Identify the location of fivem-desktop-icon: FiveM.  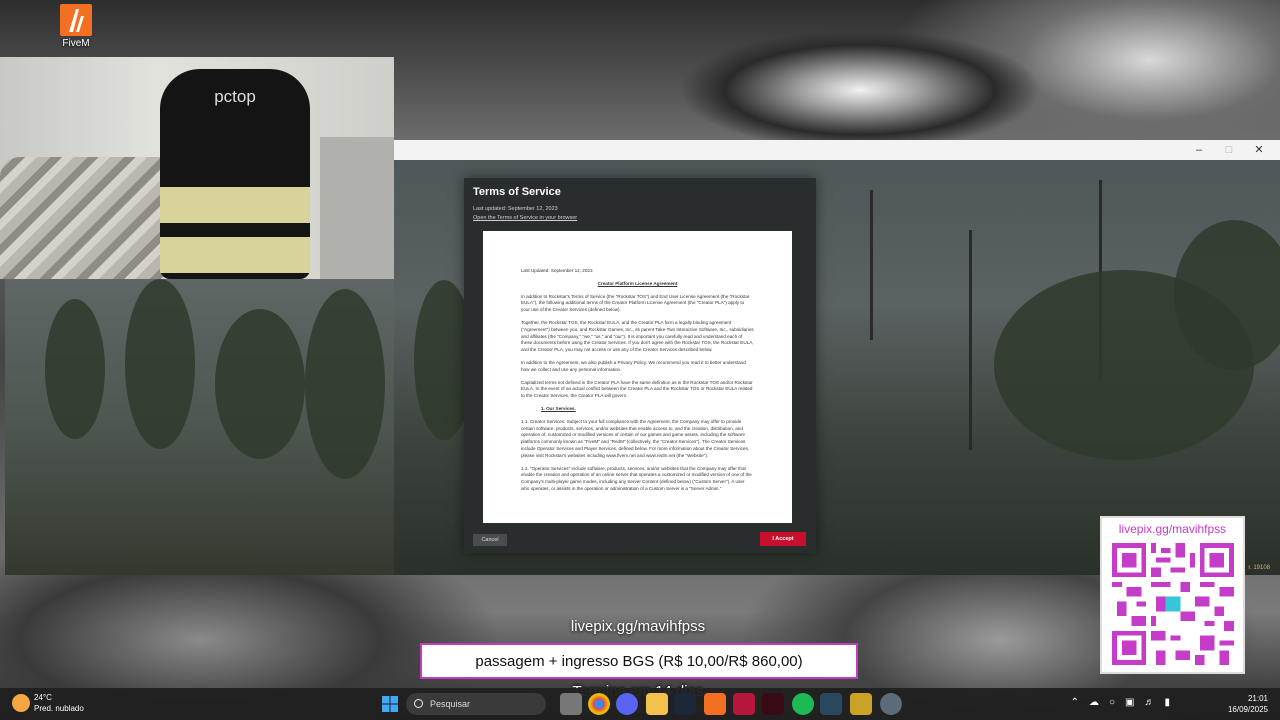
(76, 26).